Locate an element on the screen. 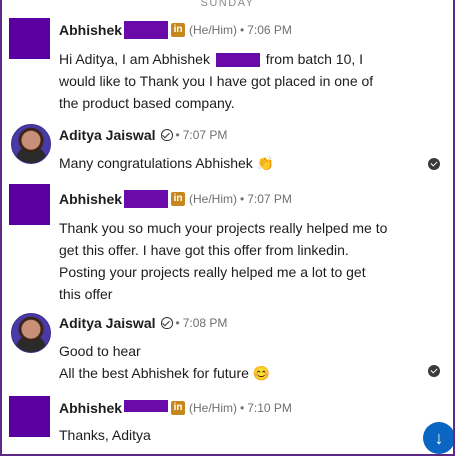 The height and width of the screenshot is (456, 455). message-header: Abhishek in (He/Him) • 7:06 PM is located at coordinates (175, 30).